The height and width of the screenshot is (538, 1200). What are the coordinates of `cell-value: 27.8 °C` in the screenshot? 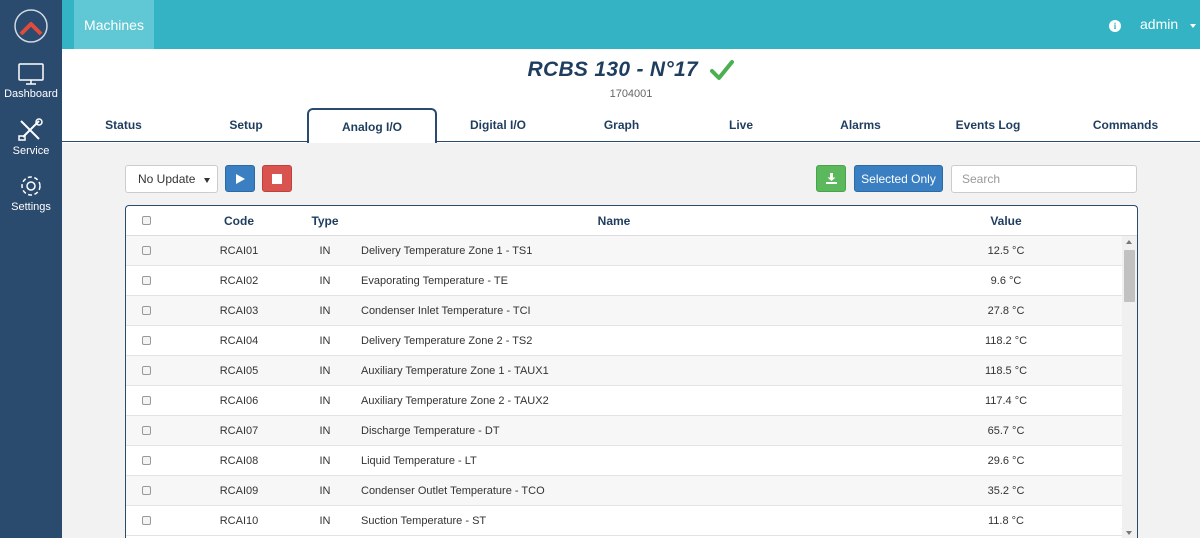 It's located at (1006, 311).